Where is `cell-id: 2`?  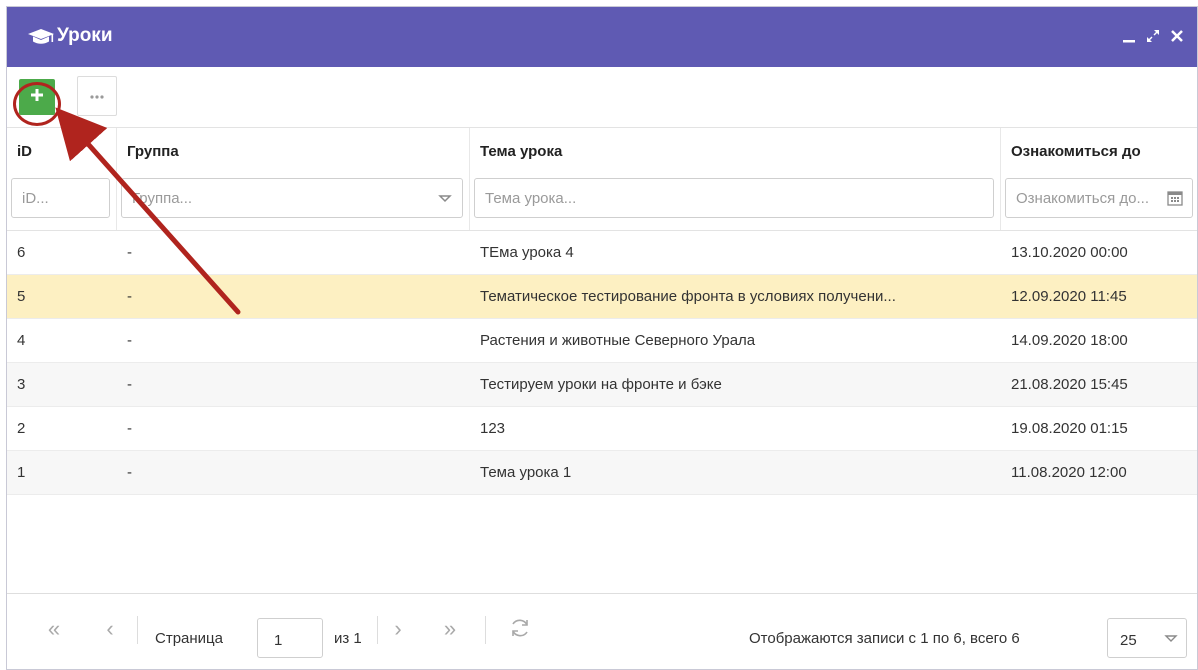 cell-id: 2 is located at coordinates (21, 428).